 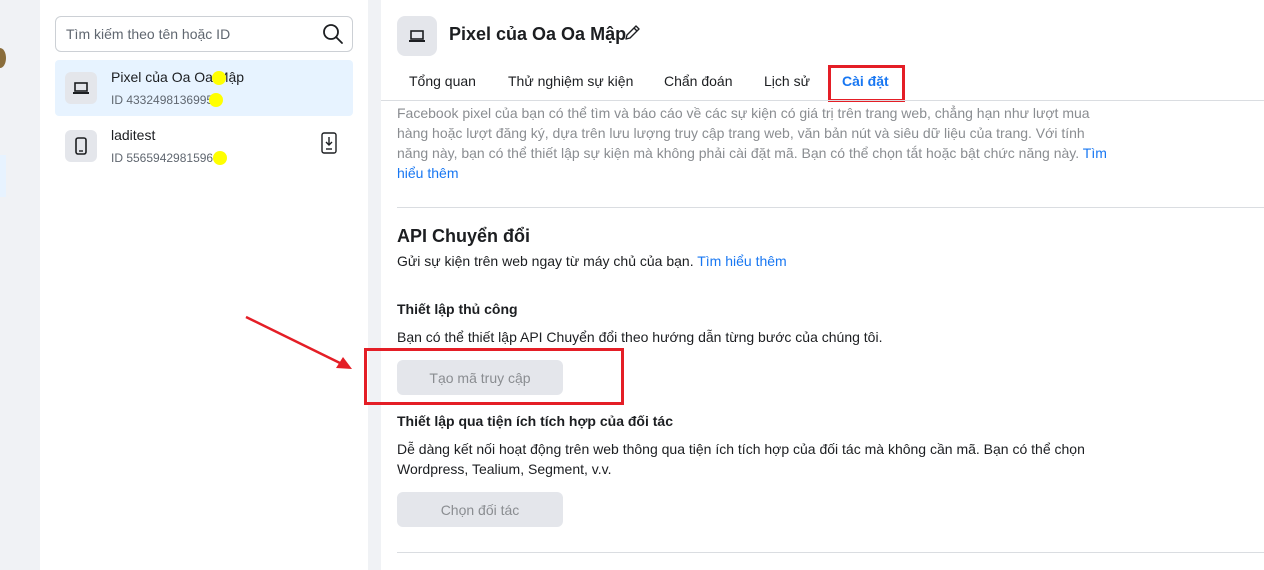 I want to click on annotation-highlight-tab, so click(x=866, y=83).